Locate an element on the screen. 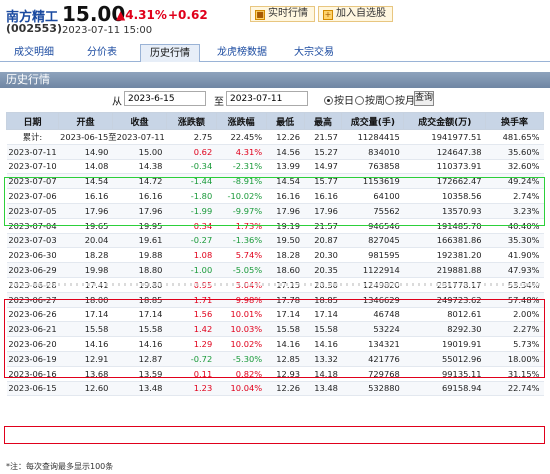 This screenshot has width=550, height=474. cell-high: 20.35 is located at coordinates (323, 270).